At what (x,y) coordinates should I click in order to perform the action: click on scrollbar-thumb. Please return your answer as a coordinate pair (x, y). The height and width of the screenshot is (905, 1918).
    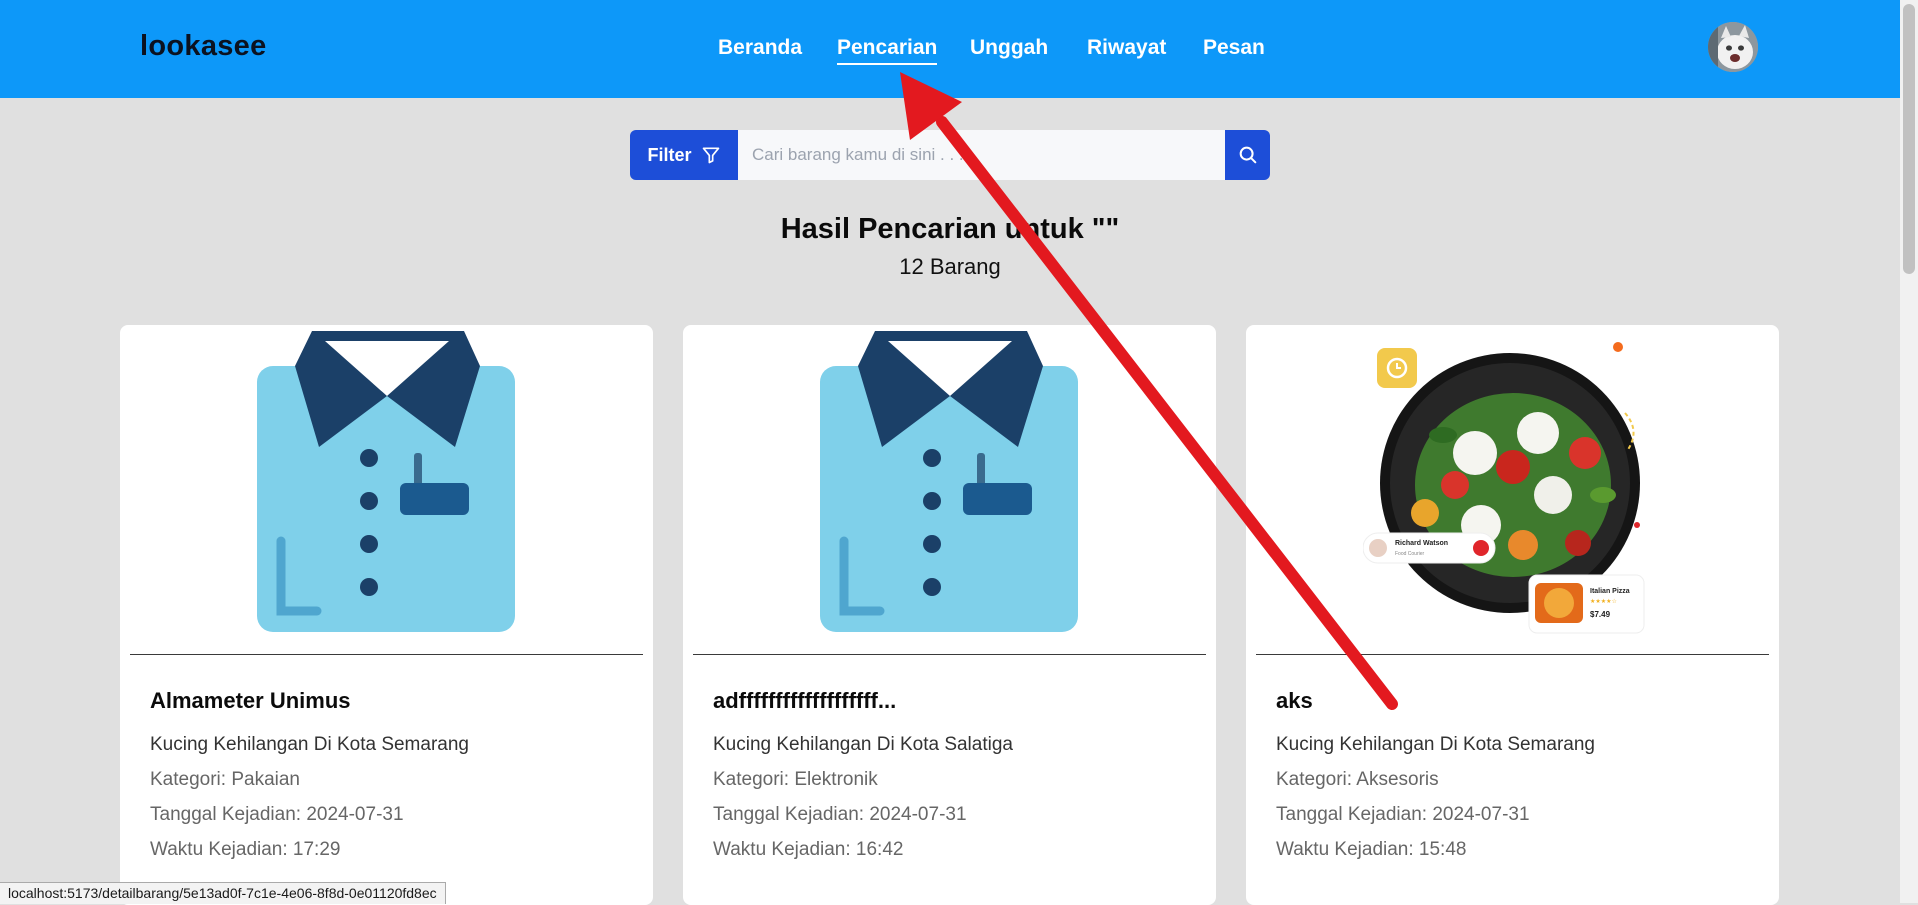
    Looking at the image, I should click on (1909, 139).